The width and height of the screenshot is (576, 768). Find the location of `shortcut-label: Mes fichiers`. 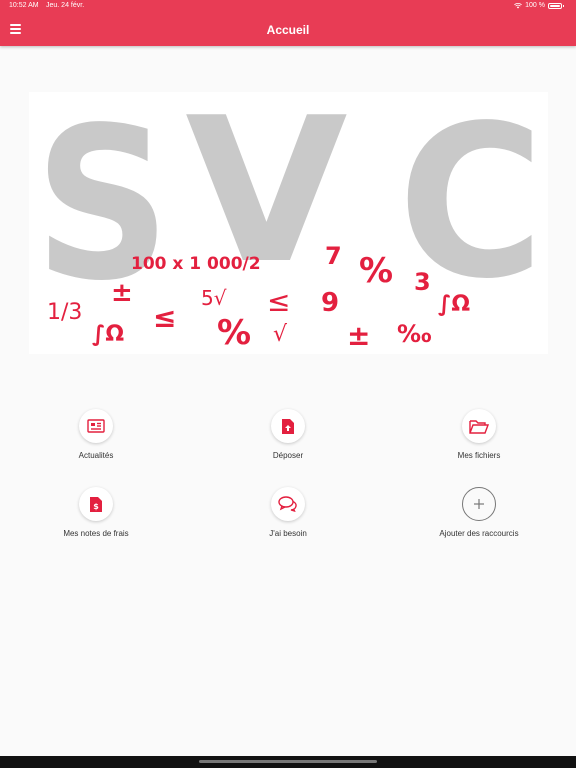

shortcut-label: Mes fichiers is located at coordinates (479, 455).